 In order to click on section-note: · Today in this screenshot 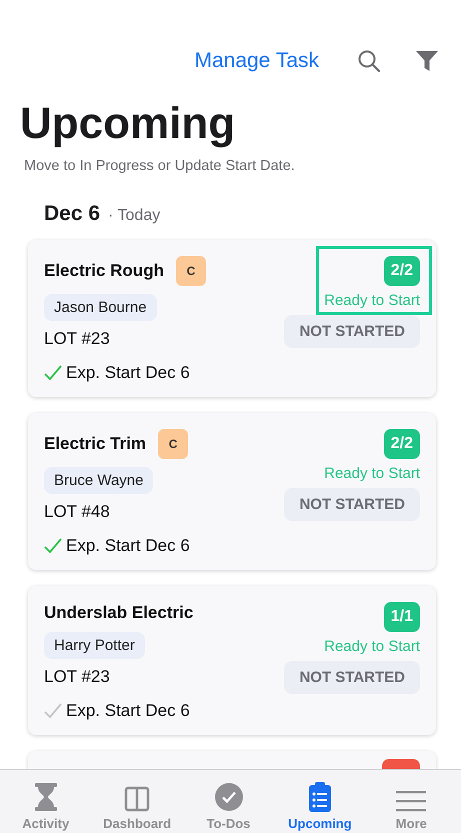, I will do `click(134, 216)`.